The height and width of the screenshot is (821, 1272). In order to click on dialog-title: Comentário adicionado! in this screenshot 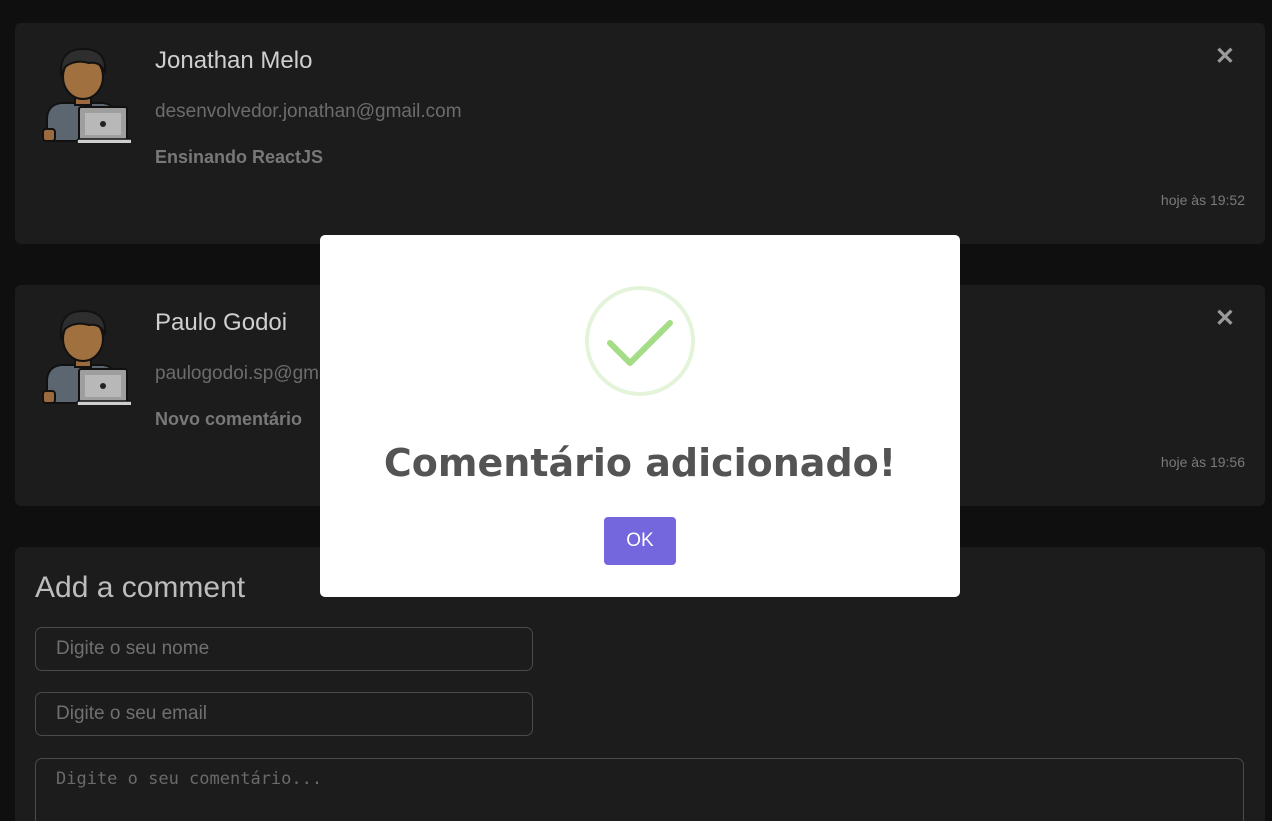, I will do `click(640, 463)`.